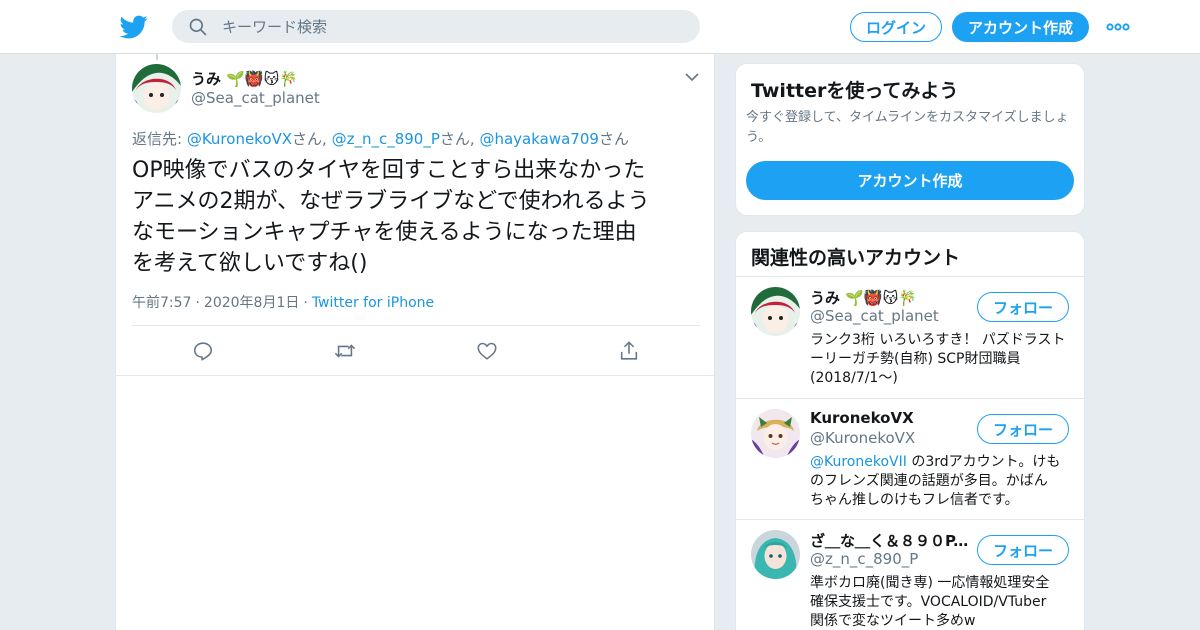  Describe the element at coordinates (864, 559) in the screenshot. I see `account-handle: @z_n_c_890_P` at that location.